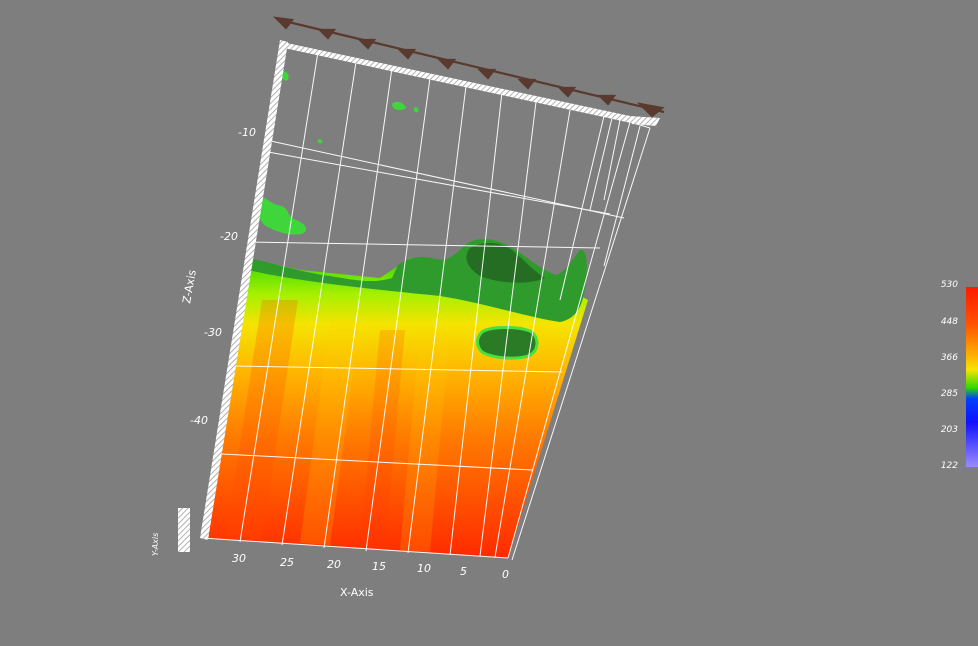  What do you see at coordinates (972, 377) in the screenshot?
I see `legend-color-bar` at bounding box center [972, 377].